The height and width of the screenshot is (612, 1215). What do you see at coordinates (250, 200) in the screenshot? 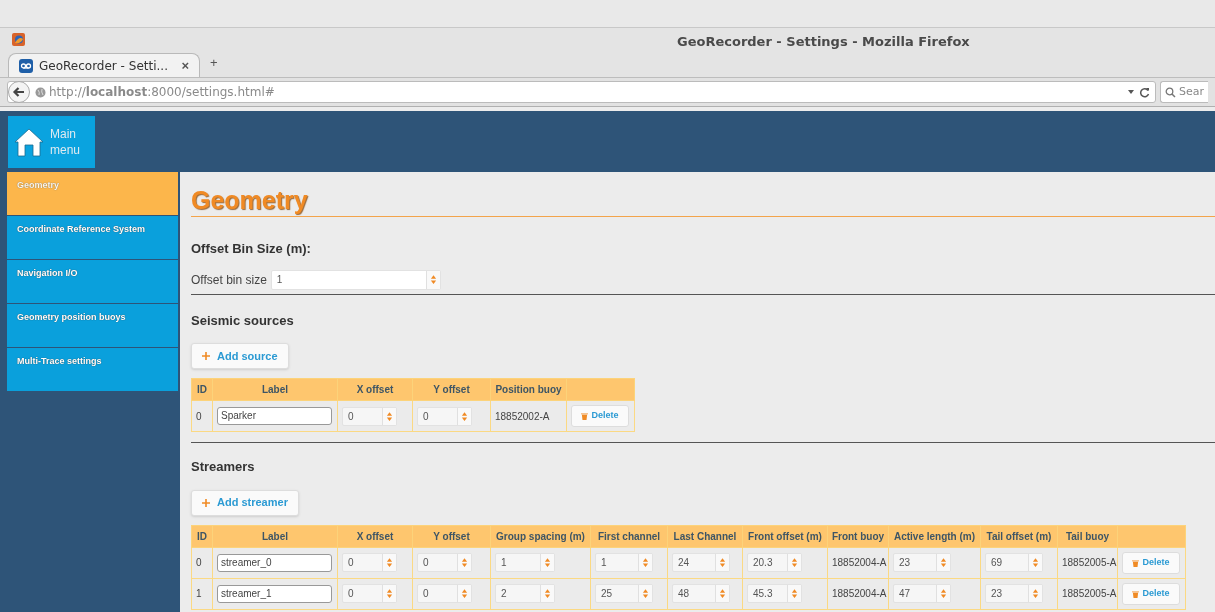
I see `page-title: Geometry` at bounding box center [250, 200].